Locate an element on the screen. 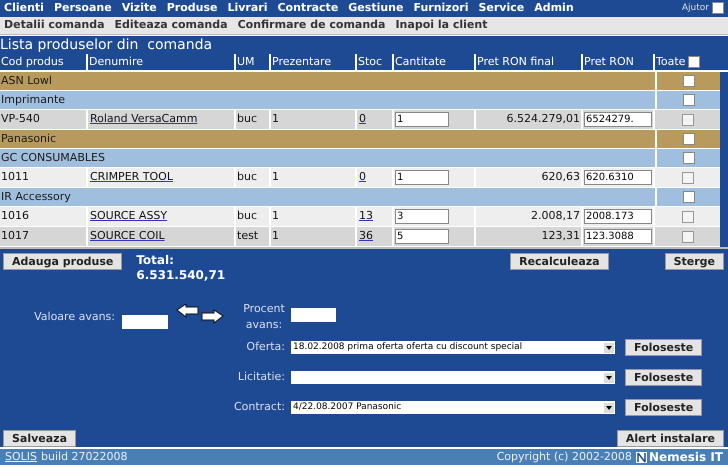 The image size is (728, 467). menu-item: Gestiune is located at coordinates (376, 8).